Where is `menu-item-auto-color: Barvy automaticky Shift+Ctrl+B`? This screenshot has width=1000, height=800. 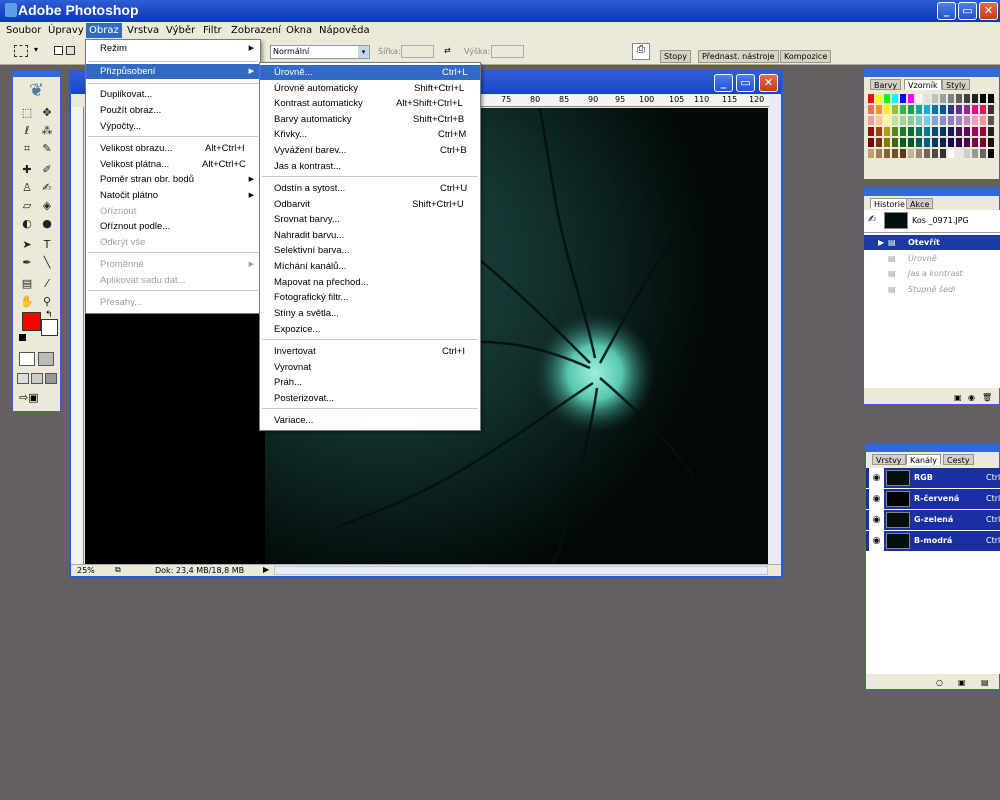 menu-item-auto-color: Barvy automaticky Shift+Ctrl+B is located at coordinates (370, 119).